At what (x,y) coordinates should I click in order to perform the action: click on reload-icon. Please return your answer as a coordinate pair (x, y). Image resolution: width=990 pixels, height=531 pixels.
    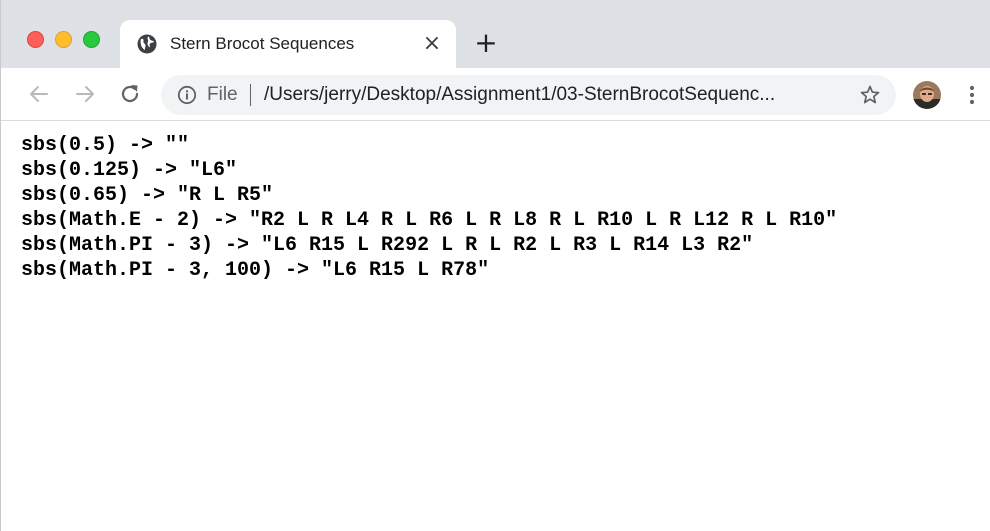
    Looking at the image, I should click on (130, 94).